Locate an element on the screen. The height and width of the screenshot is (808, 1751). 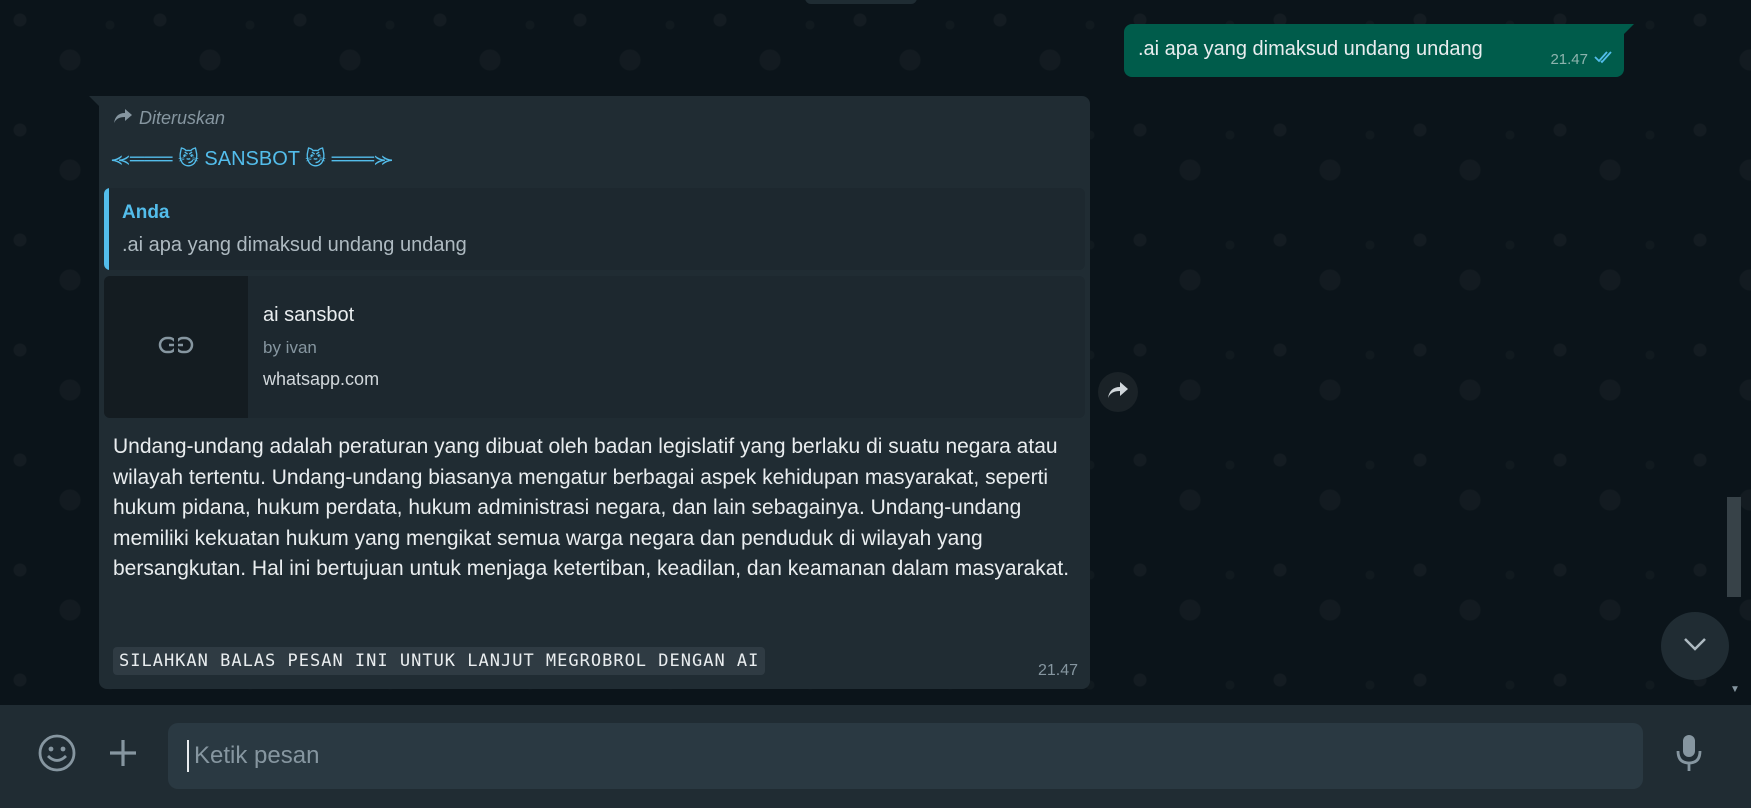
message-input-container is located at coordinates (905, 756).